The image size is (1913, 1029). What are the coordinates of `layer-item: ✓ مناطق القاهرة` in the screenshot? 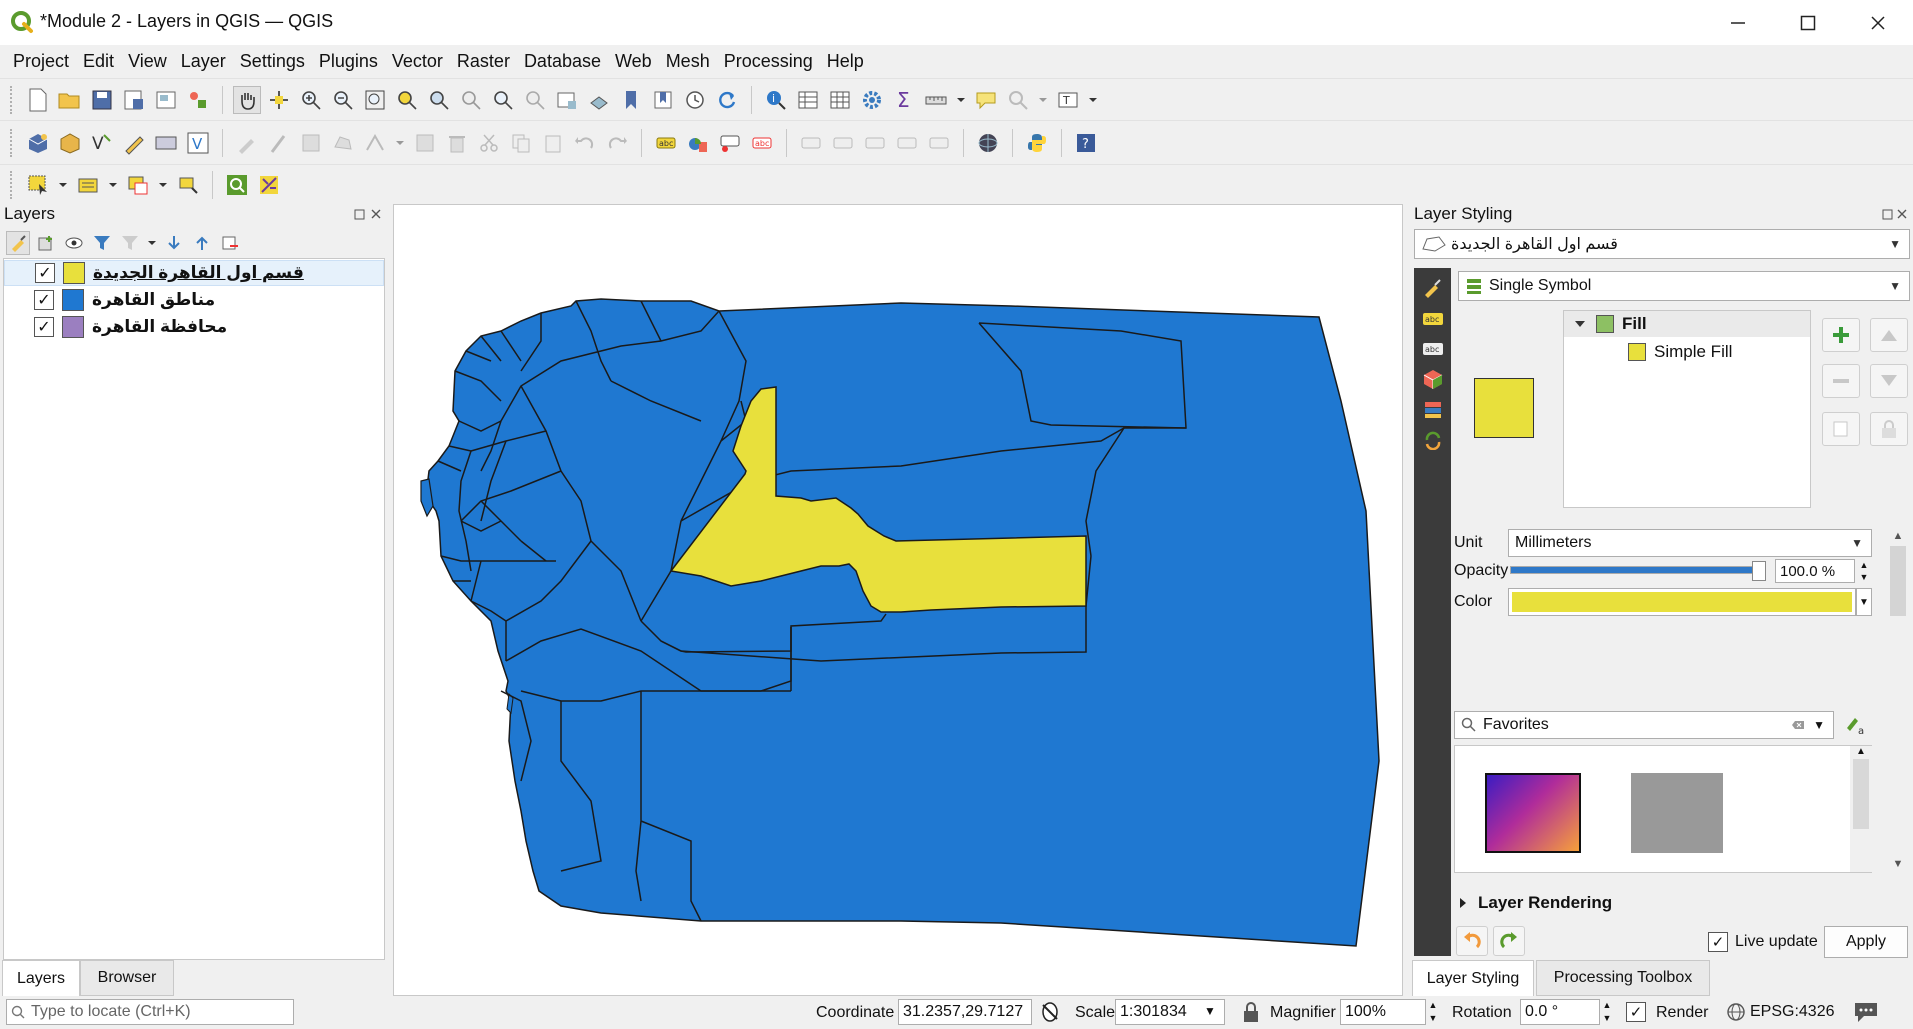 It's located at (194, 300).